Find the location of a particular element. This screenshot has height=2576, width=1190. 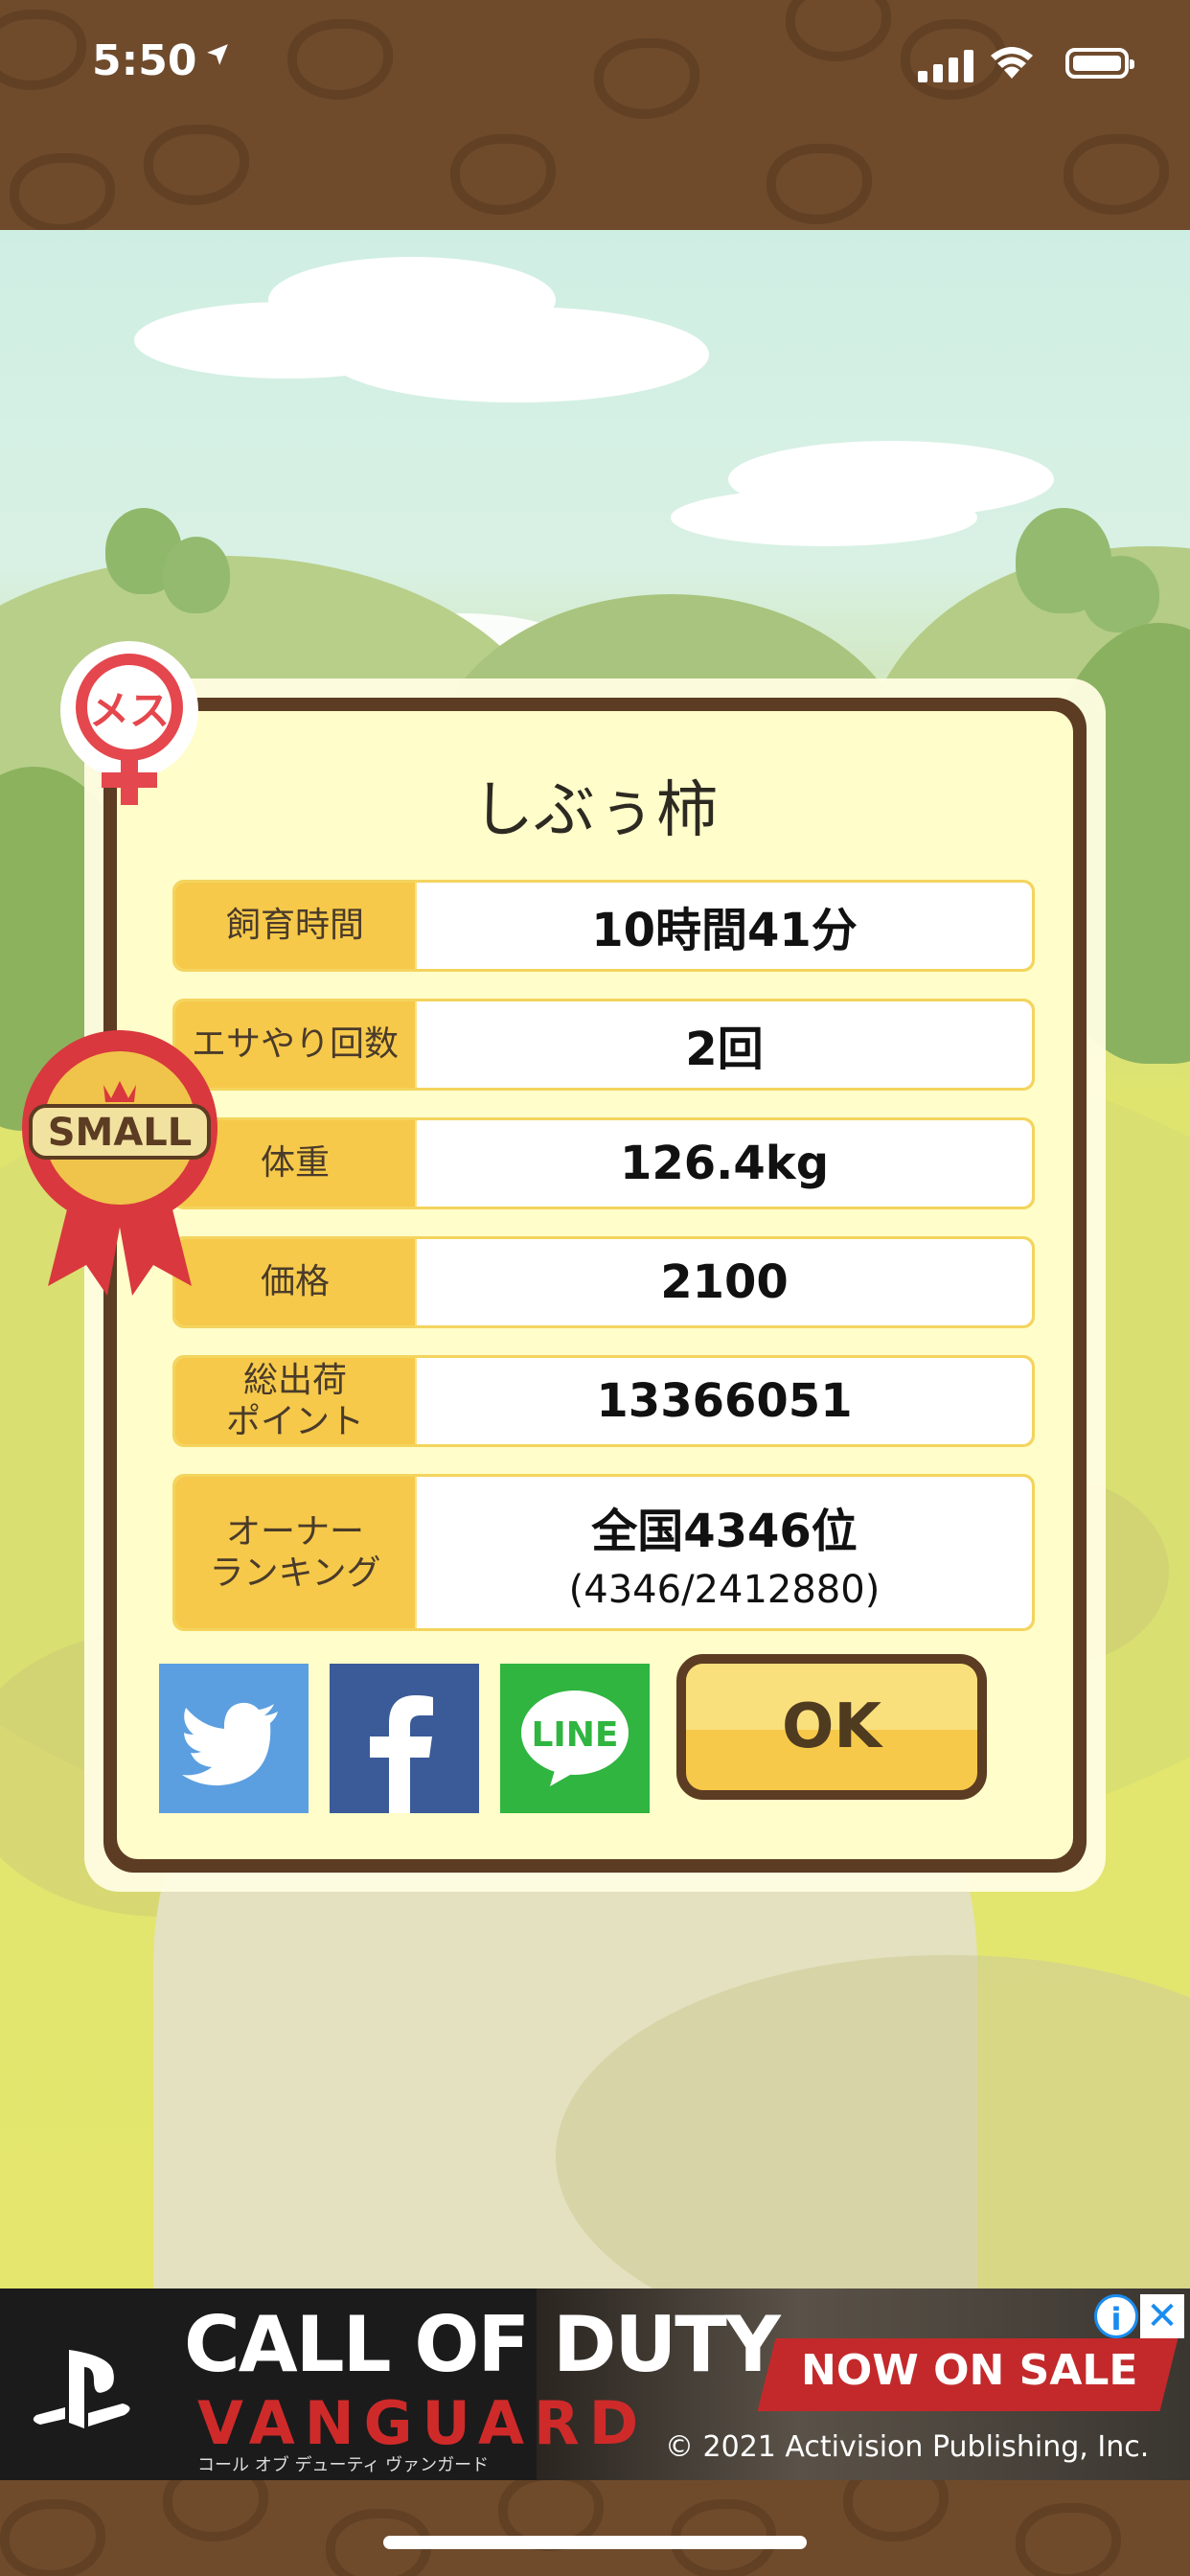

row-value: 126.4kg is located at coordinates (725, 1163).